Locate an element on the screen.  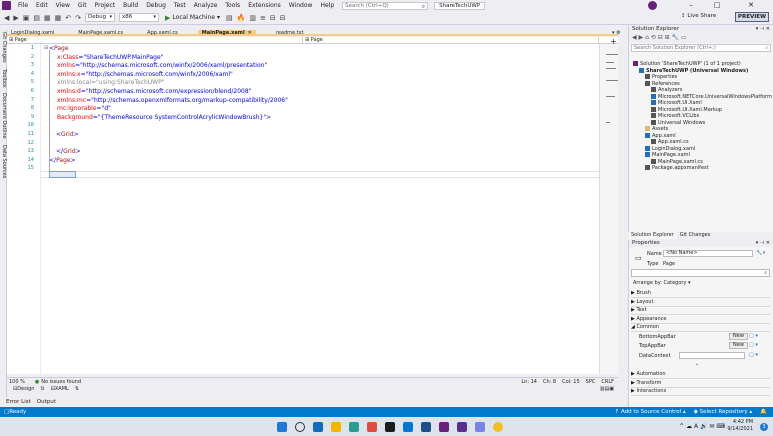
new-file-icon: ▣ is located at coordinates (26, 18).